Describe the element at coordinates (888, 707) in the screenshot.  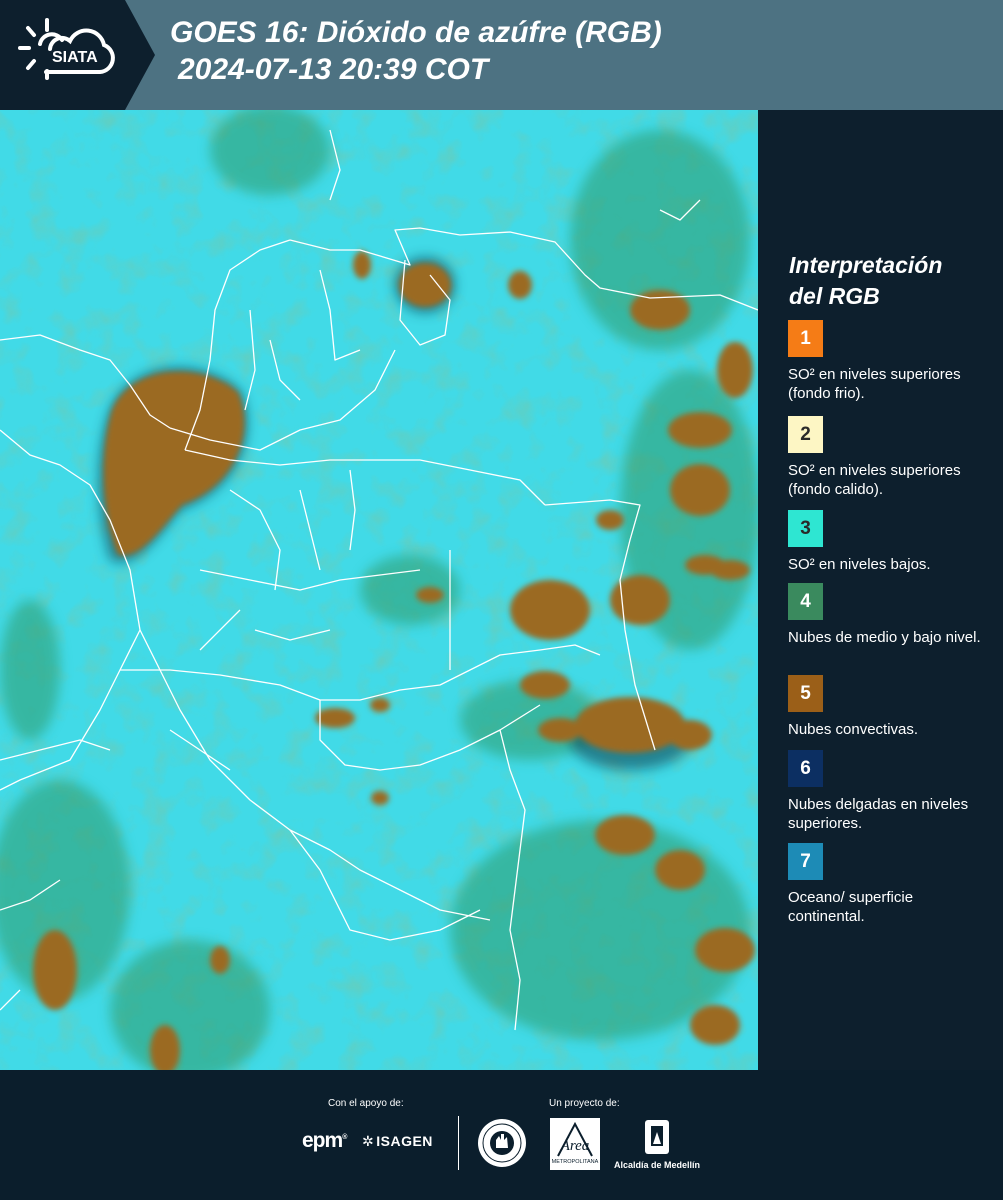
I see `legend-item-5: 5 Nubes convectivas.` at that location.